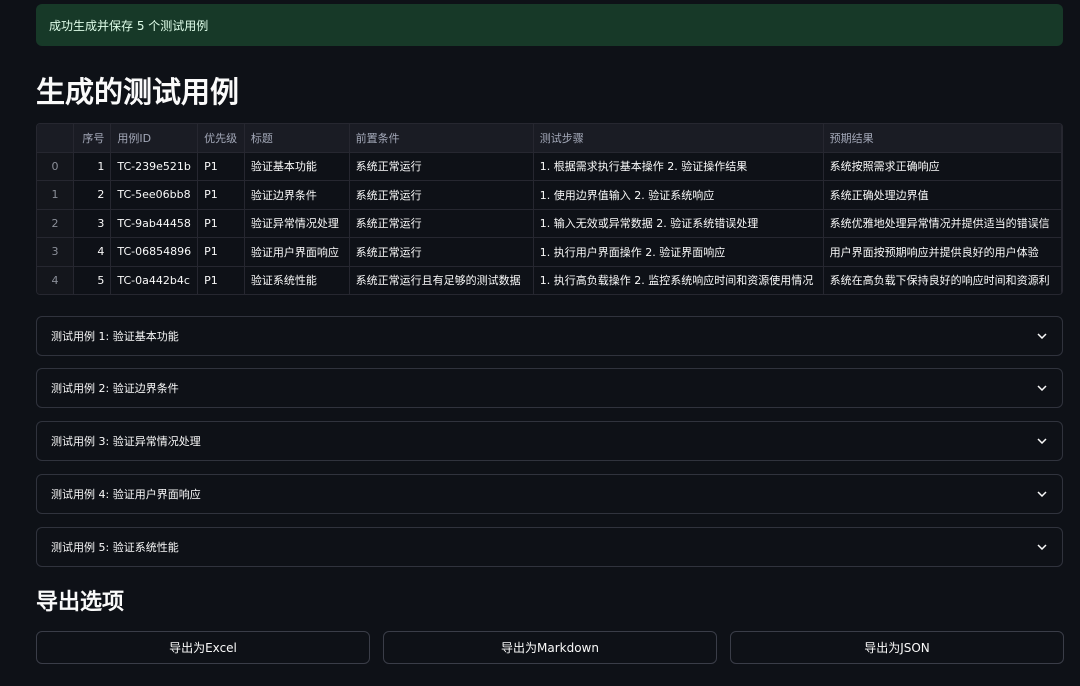  What do you see at coordinates (56, 223) in the screenshot?
I see `row-index: 2` at bounding box center [56, 223].